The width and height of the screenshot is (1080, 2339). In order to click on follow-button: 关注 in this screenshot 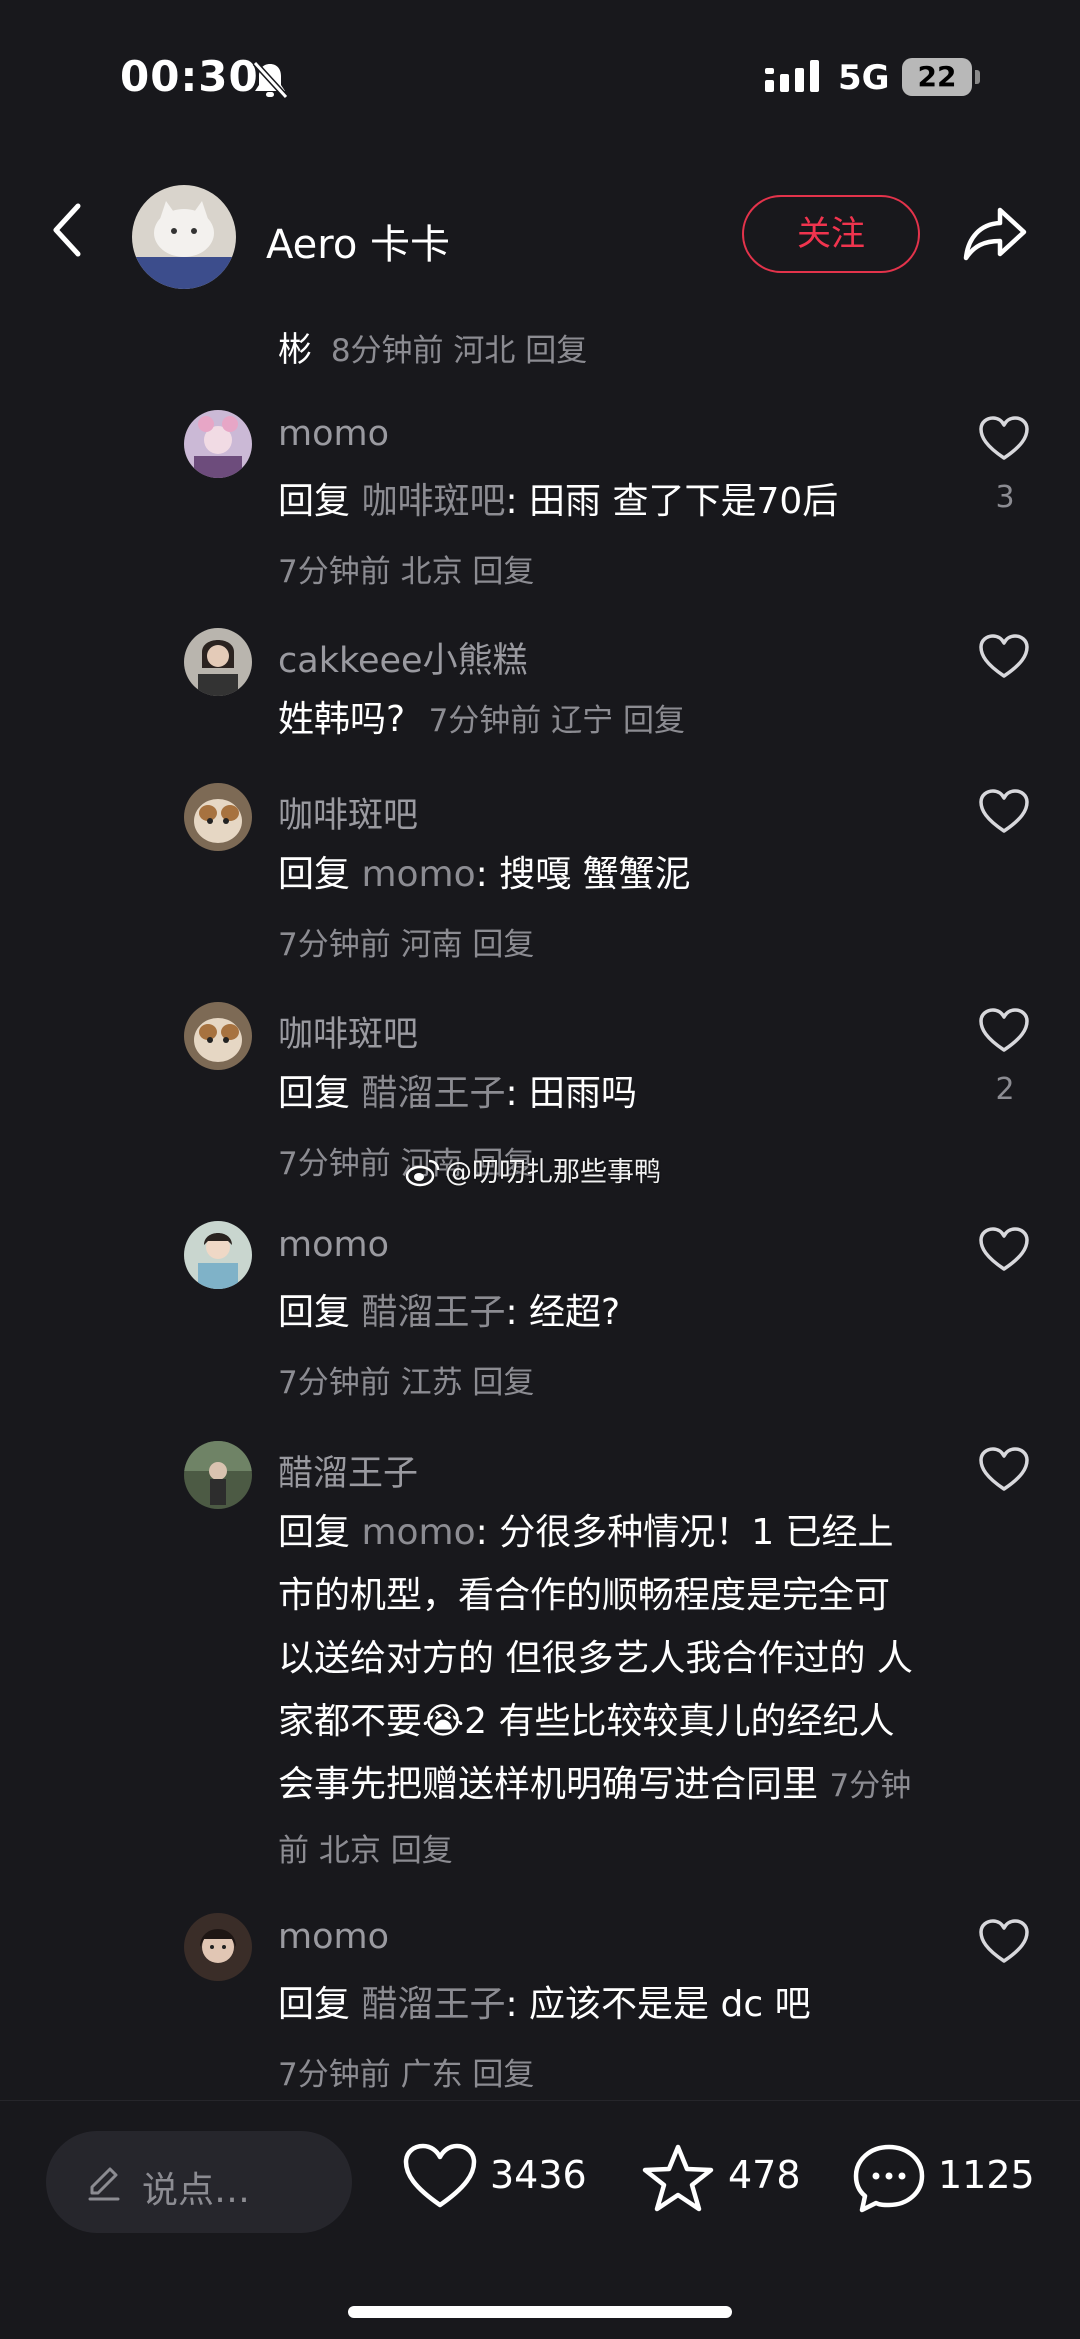, I will do `click(831, 234)`.